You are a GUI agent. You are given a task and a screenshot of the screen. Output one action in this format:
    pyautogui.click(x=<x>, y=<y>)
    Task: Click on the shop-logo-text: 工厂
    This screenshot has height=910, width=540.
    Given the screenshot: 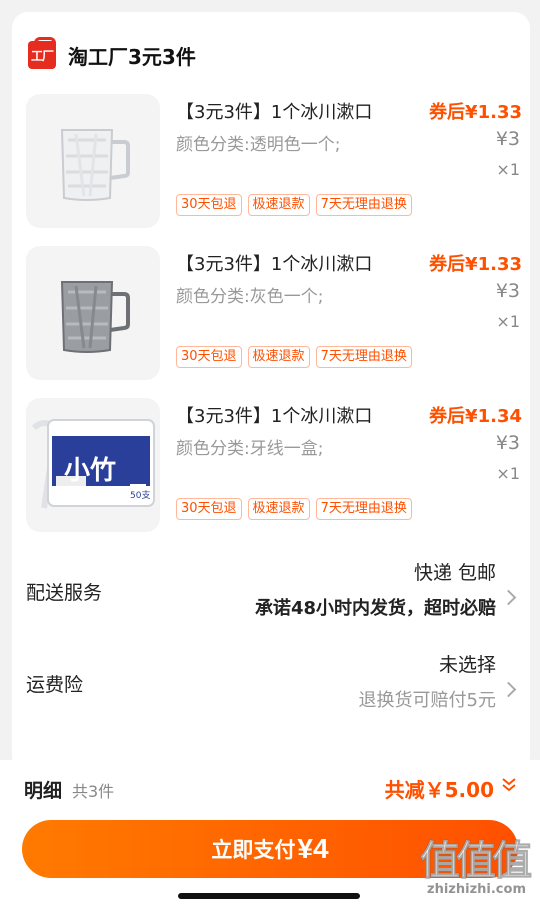 What is the action you would take?
    pyautogui.click(x=42, y=55)
    